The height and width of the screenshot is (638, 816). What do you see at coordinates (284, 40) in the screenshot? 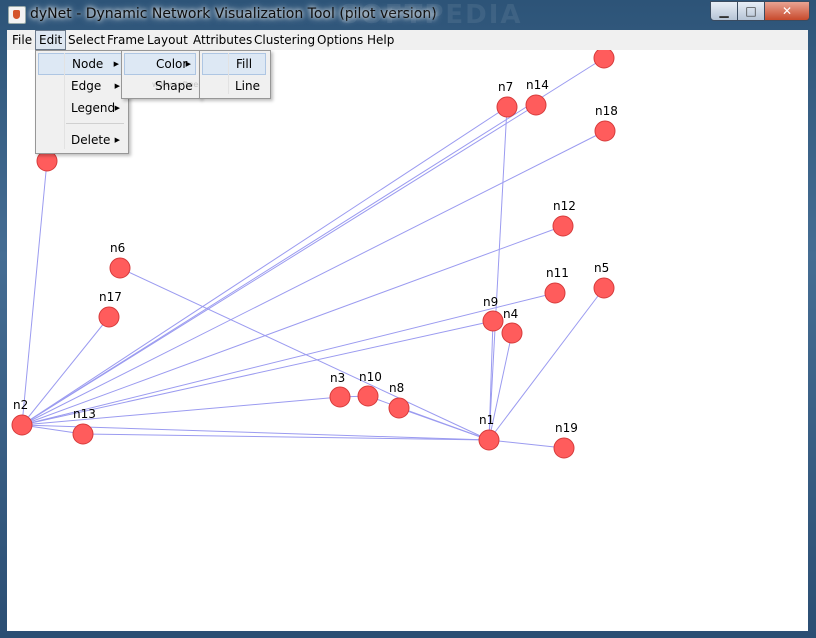
I see `menu-clustering: Clustering` at bounding box center [284, 40].